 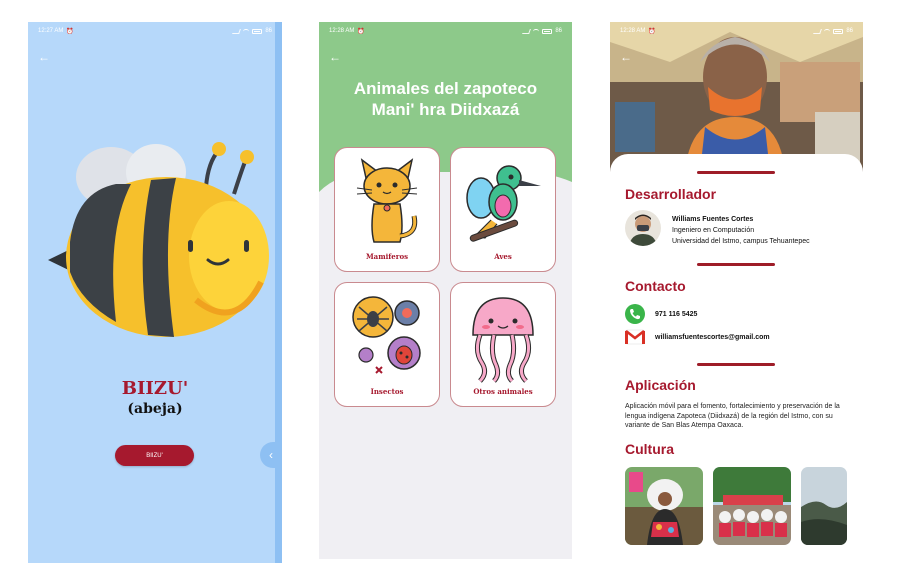 I want to click on gmail-icon, so click(x=635, y=337).